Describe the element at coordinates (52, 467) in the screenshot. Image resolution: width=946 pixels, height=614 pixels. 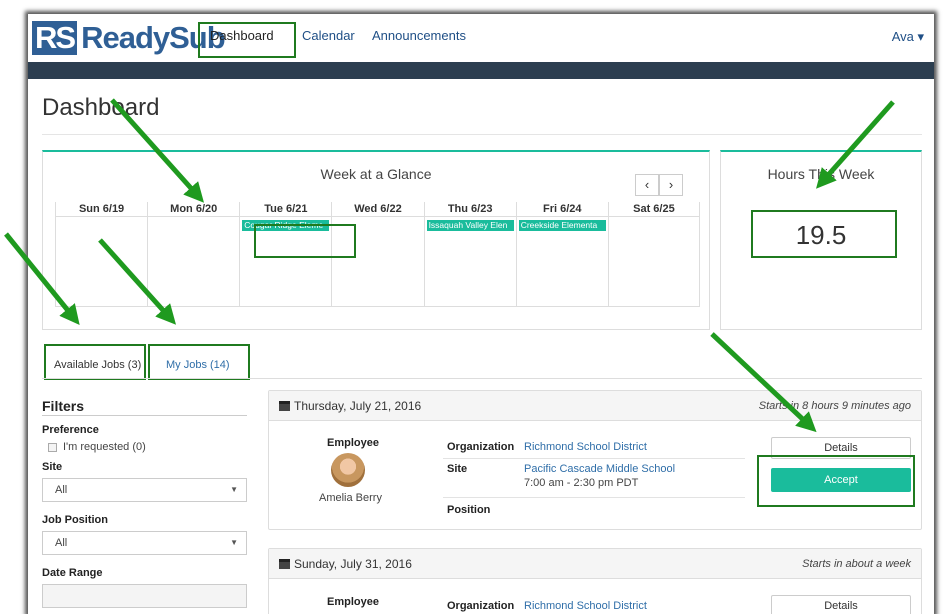
I see `site-label: Site` at that location.